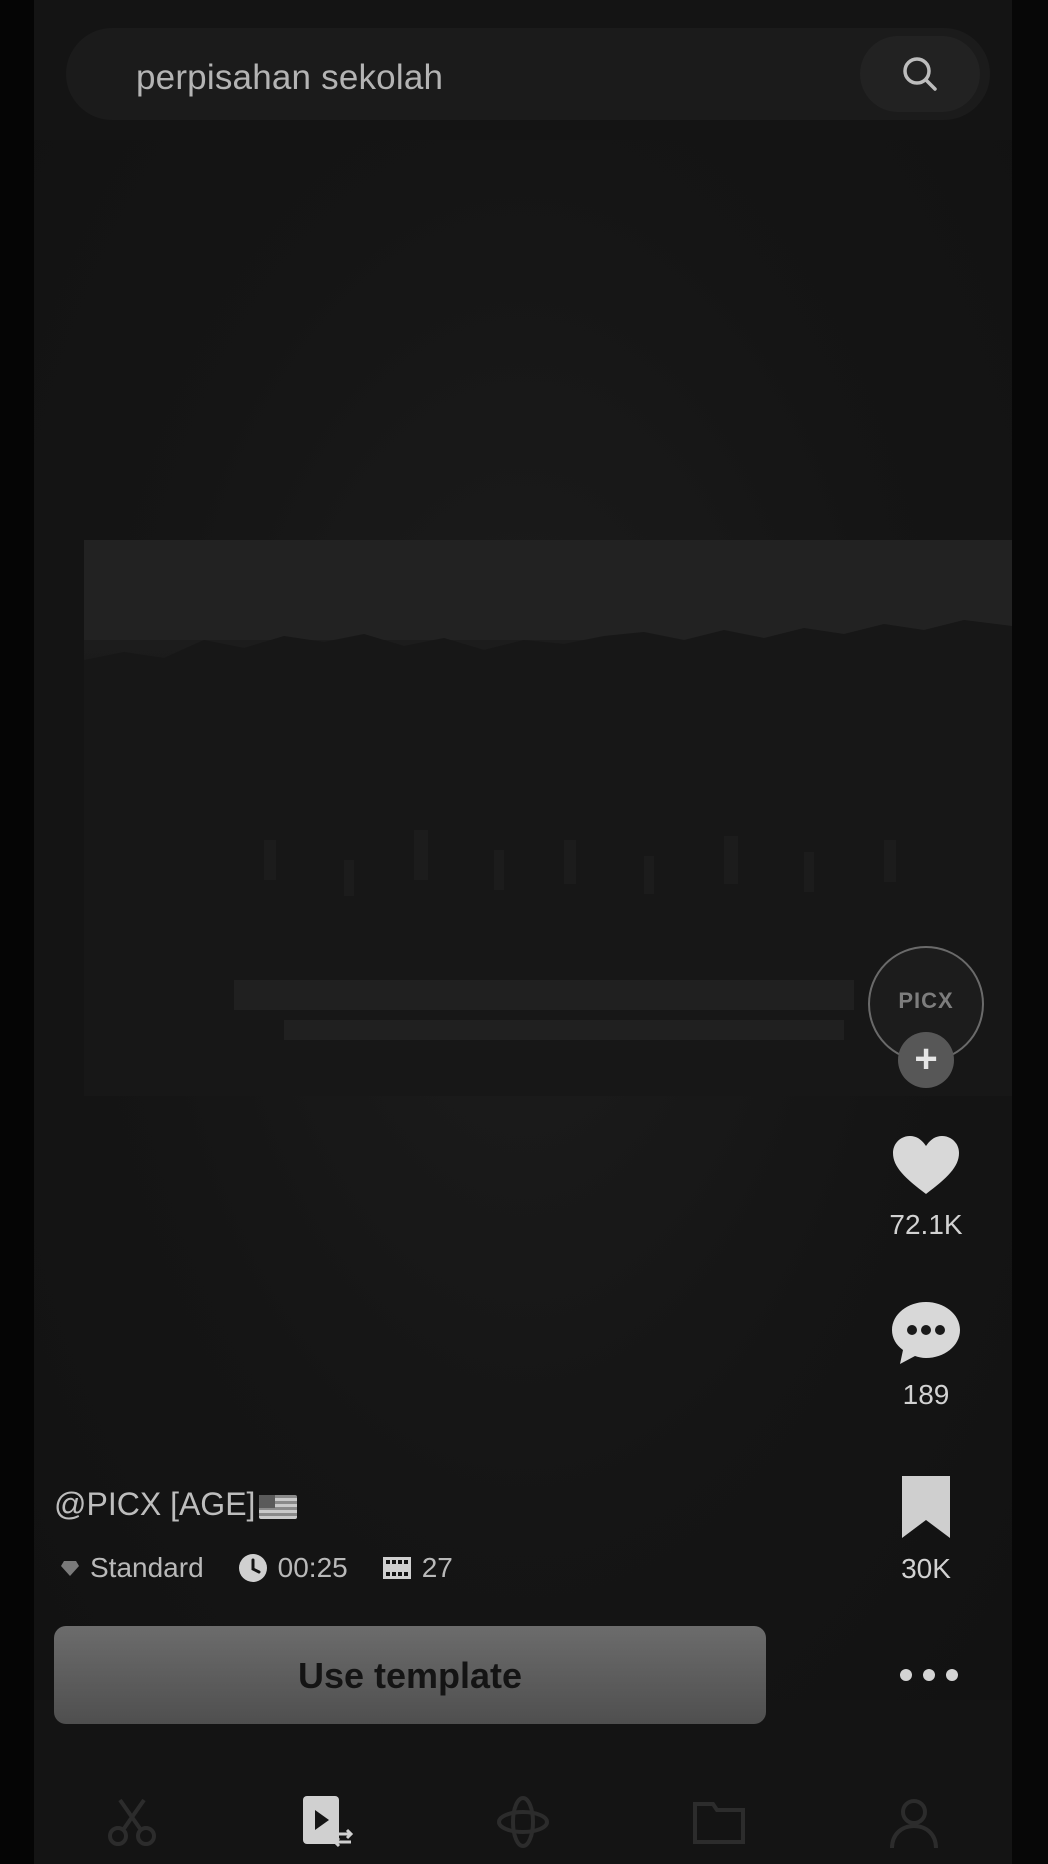 The height and width of the screenshot is (1864, 1048). I want to click on clips-count: 27, so click(437, 1567).